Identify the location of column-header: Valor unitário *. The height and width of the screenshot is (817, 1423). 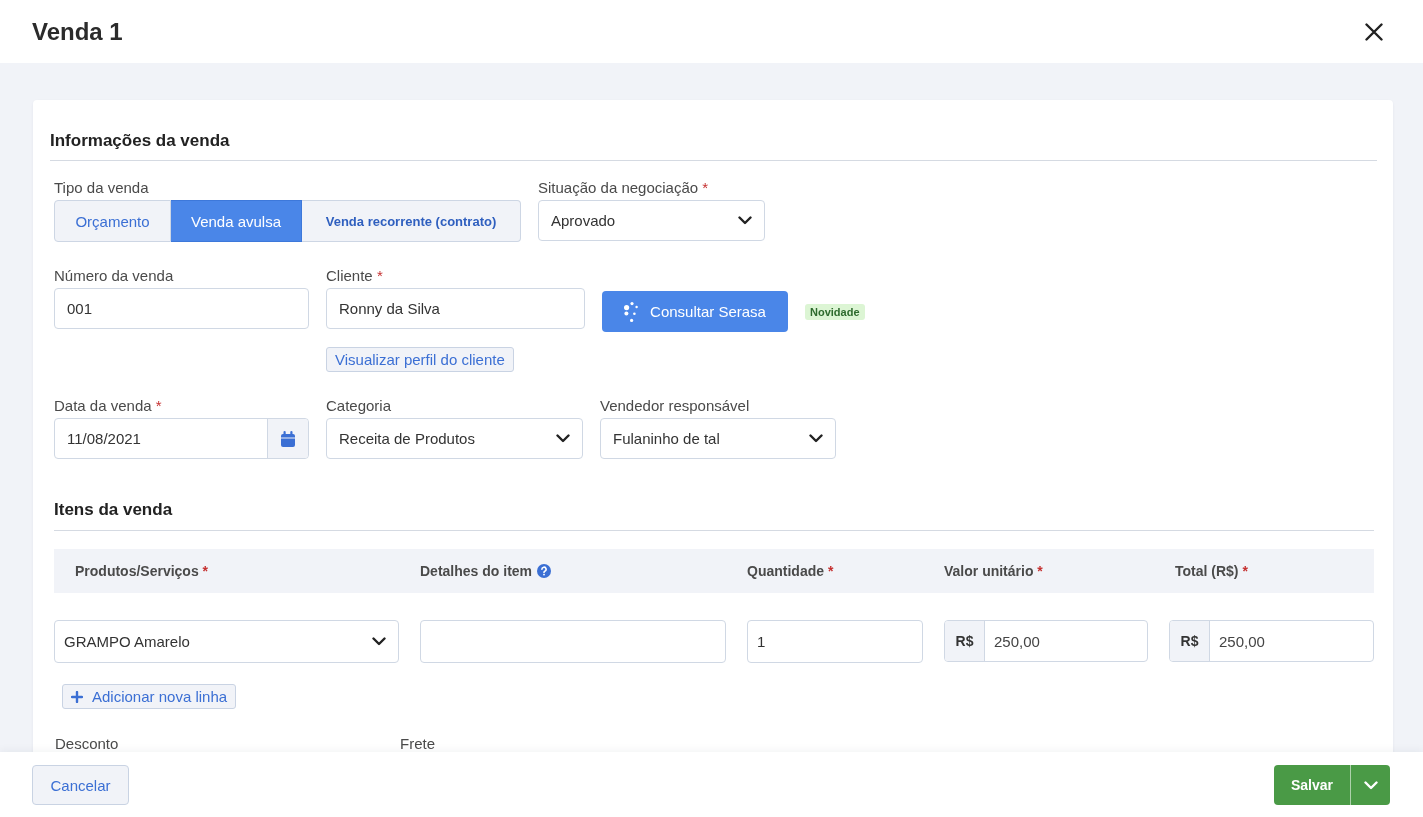
(993, 571).